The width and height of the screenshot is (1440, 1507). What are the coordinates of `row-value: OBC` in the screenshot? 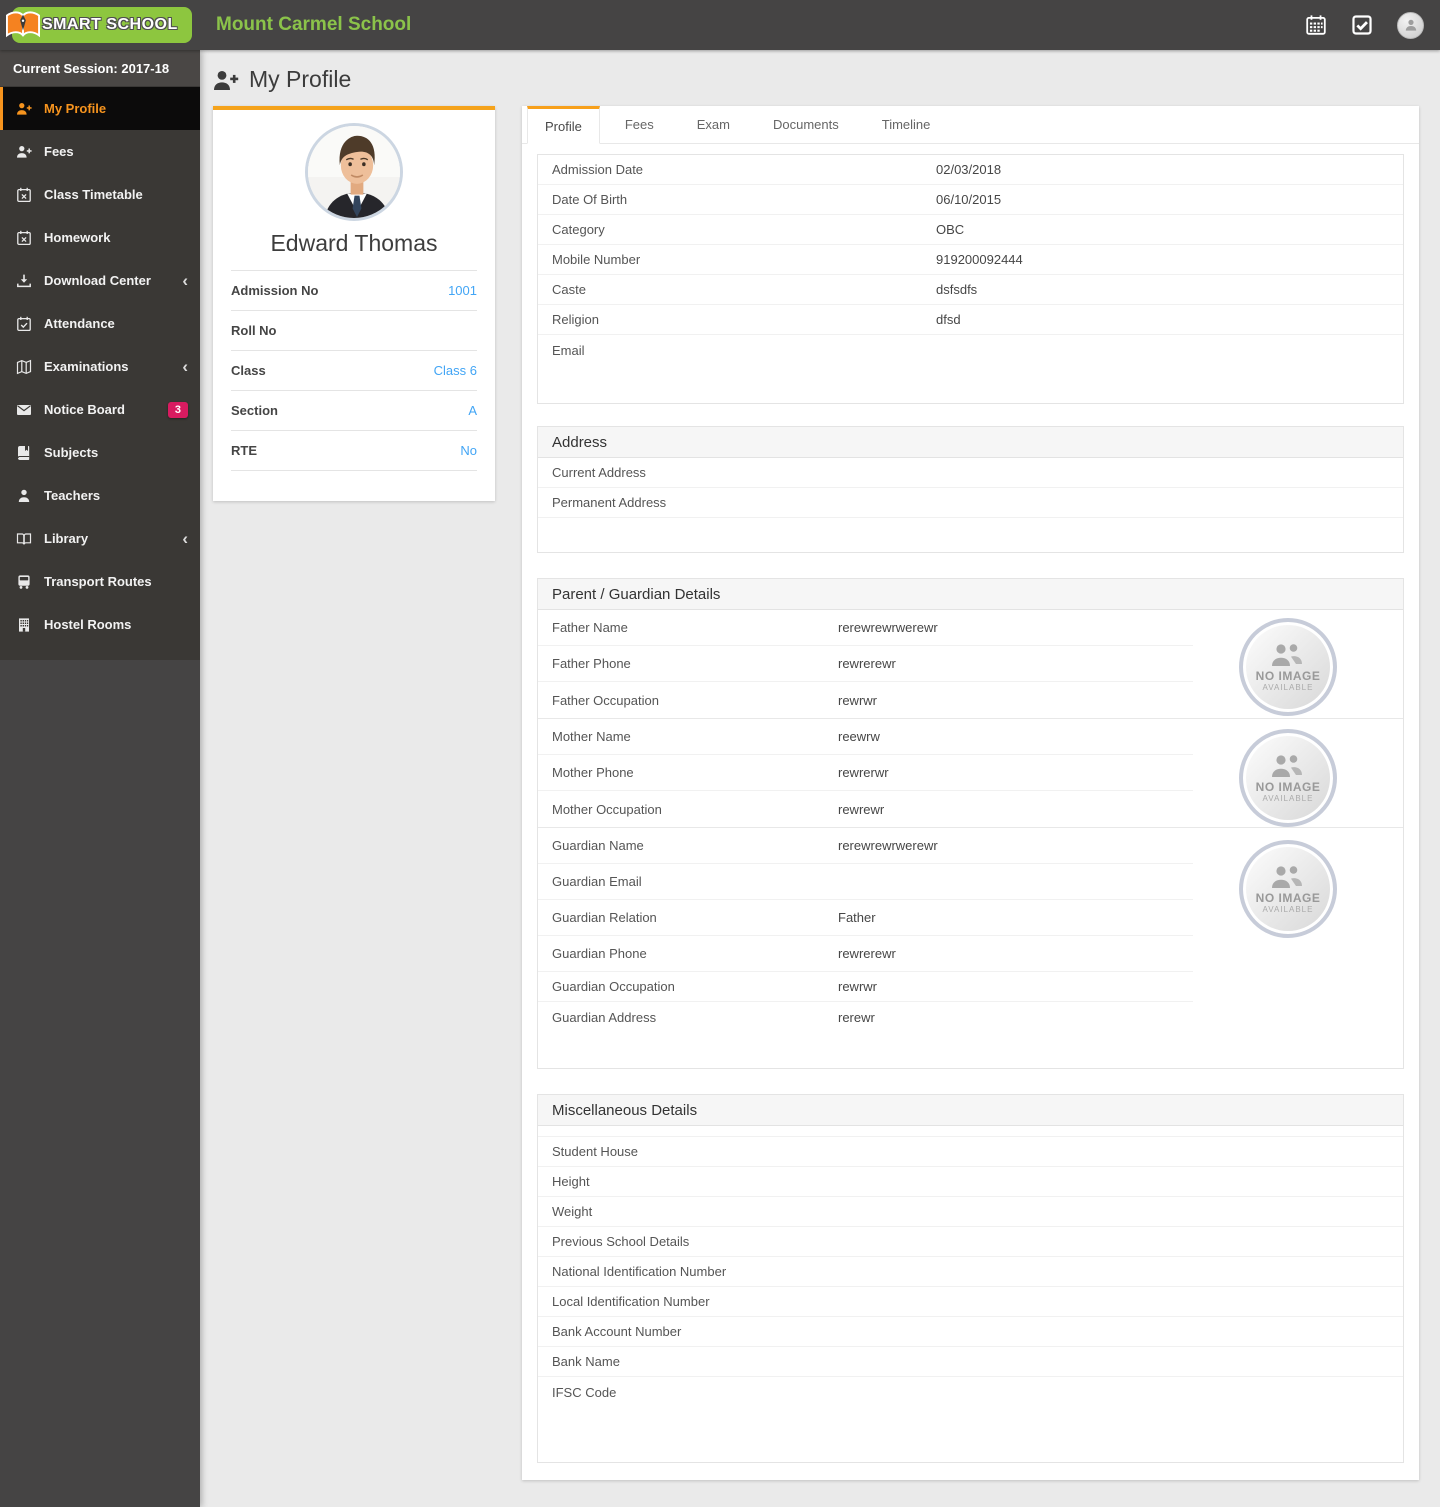 It's located at (950, 229).